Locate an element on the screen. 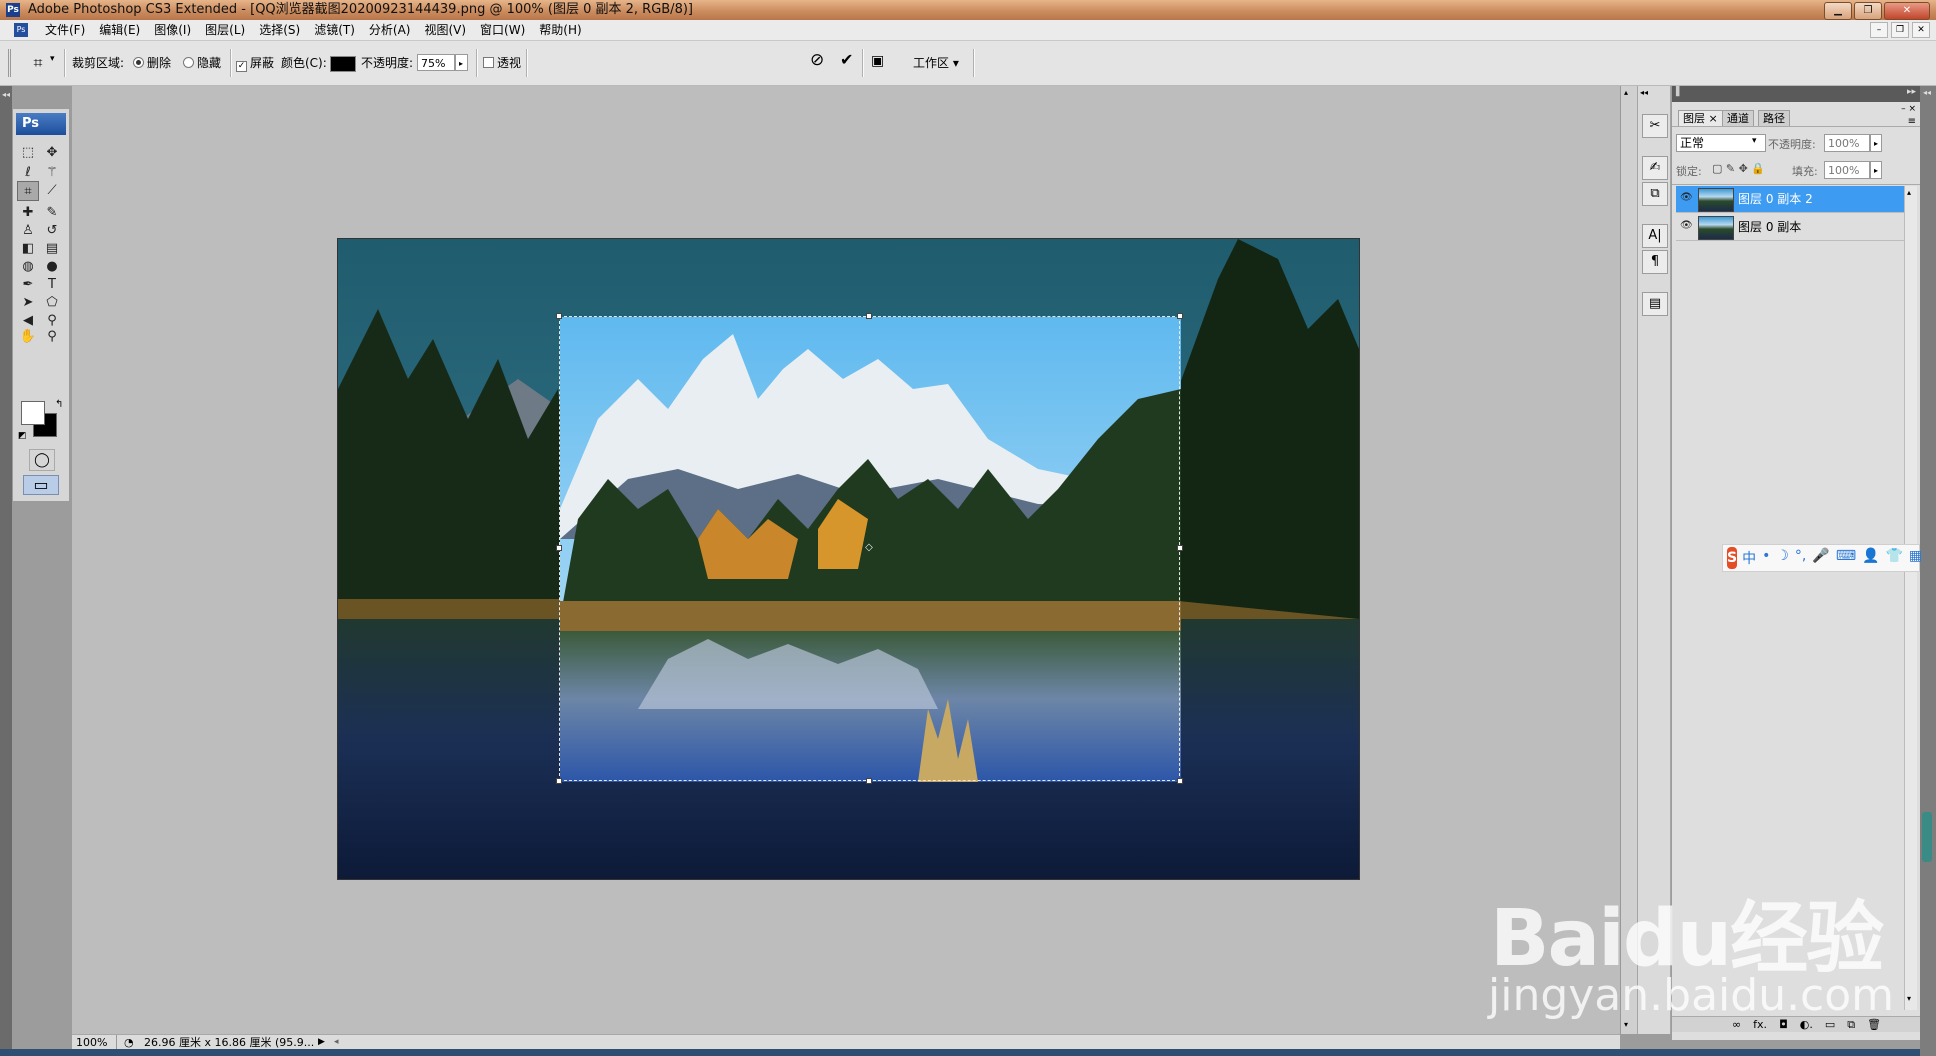  layer-name: 图层 0 副本 is located at coordinates (1769, 227).